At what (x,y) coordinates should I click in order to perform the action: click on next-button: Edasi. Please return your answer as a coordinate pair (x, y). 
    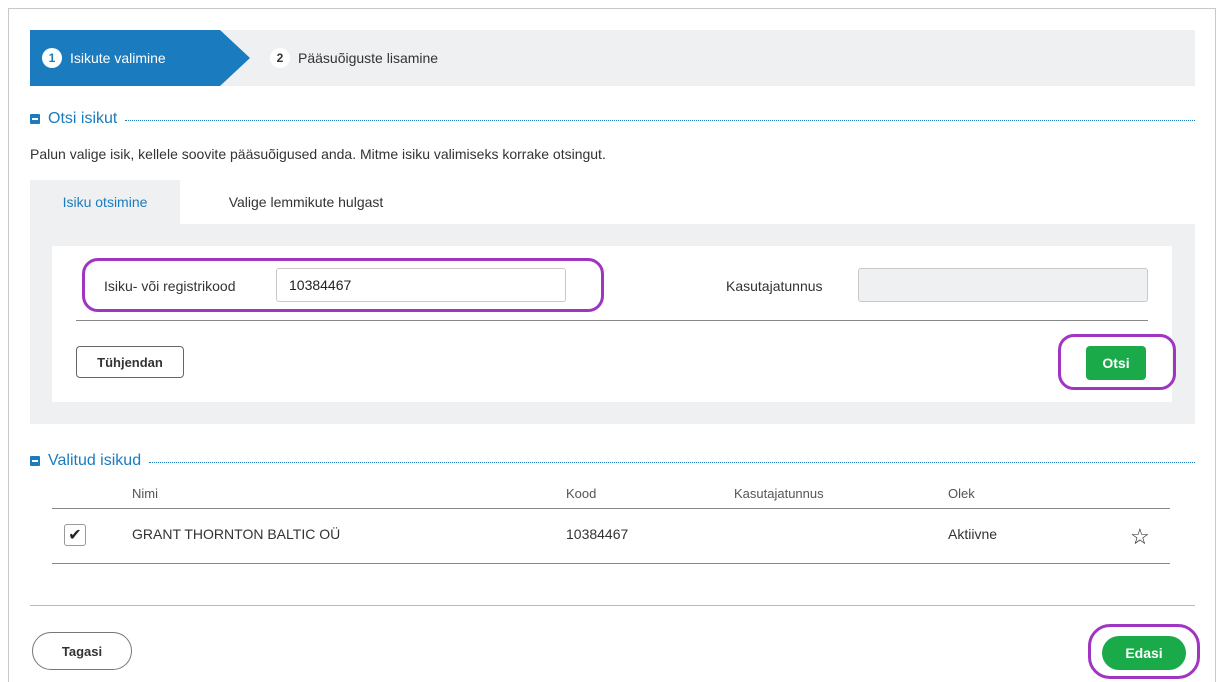
    Looking at the image, I should click on (1144, 653).